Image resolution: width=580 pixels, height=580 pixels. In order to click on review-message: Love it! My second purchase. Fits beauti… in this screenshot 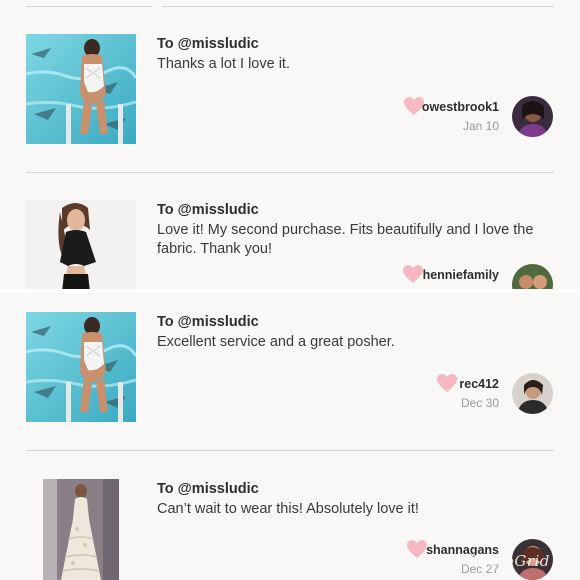, I will do `click(345, 239)`.